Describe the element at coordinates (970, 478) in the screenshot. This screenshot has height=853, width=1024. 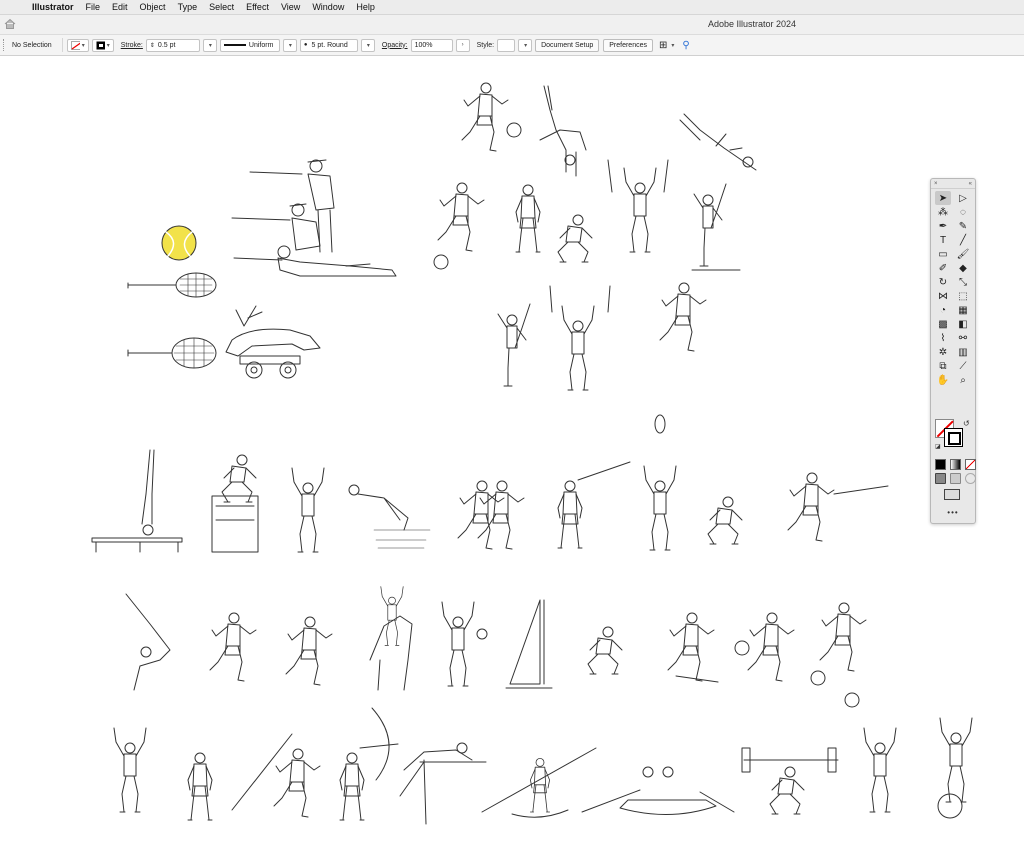
I see `draw-inside-icon` at that location.